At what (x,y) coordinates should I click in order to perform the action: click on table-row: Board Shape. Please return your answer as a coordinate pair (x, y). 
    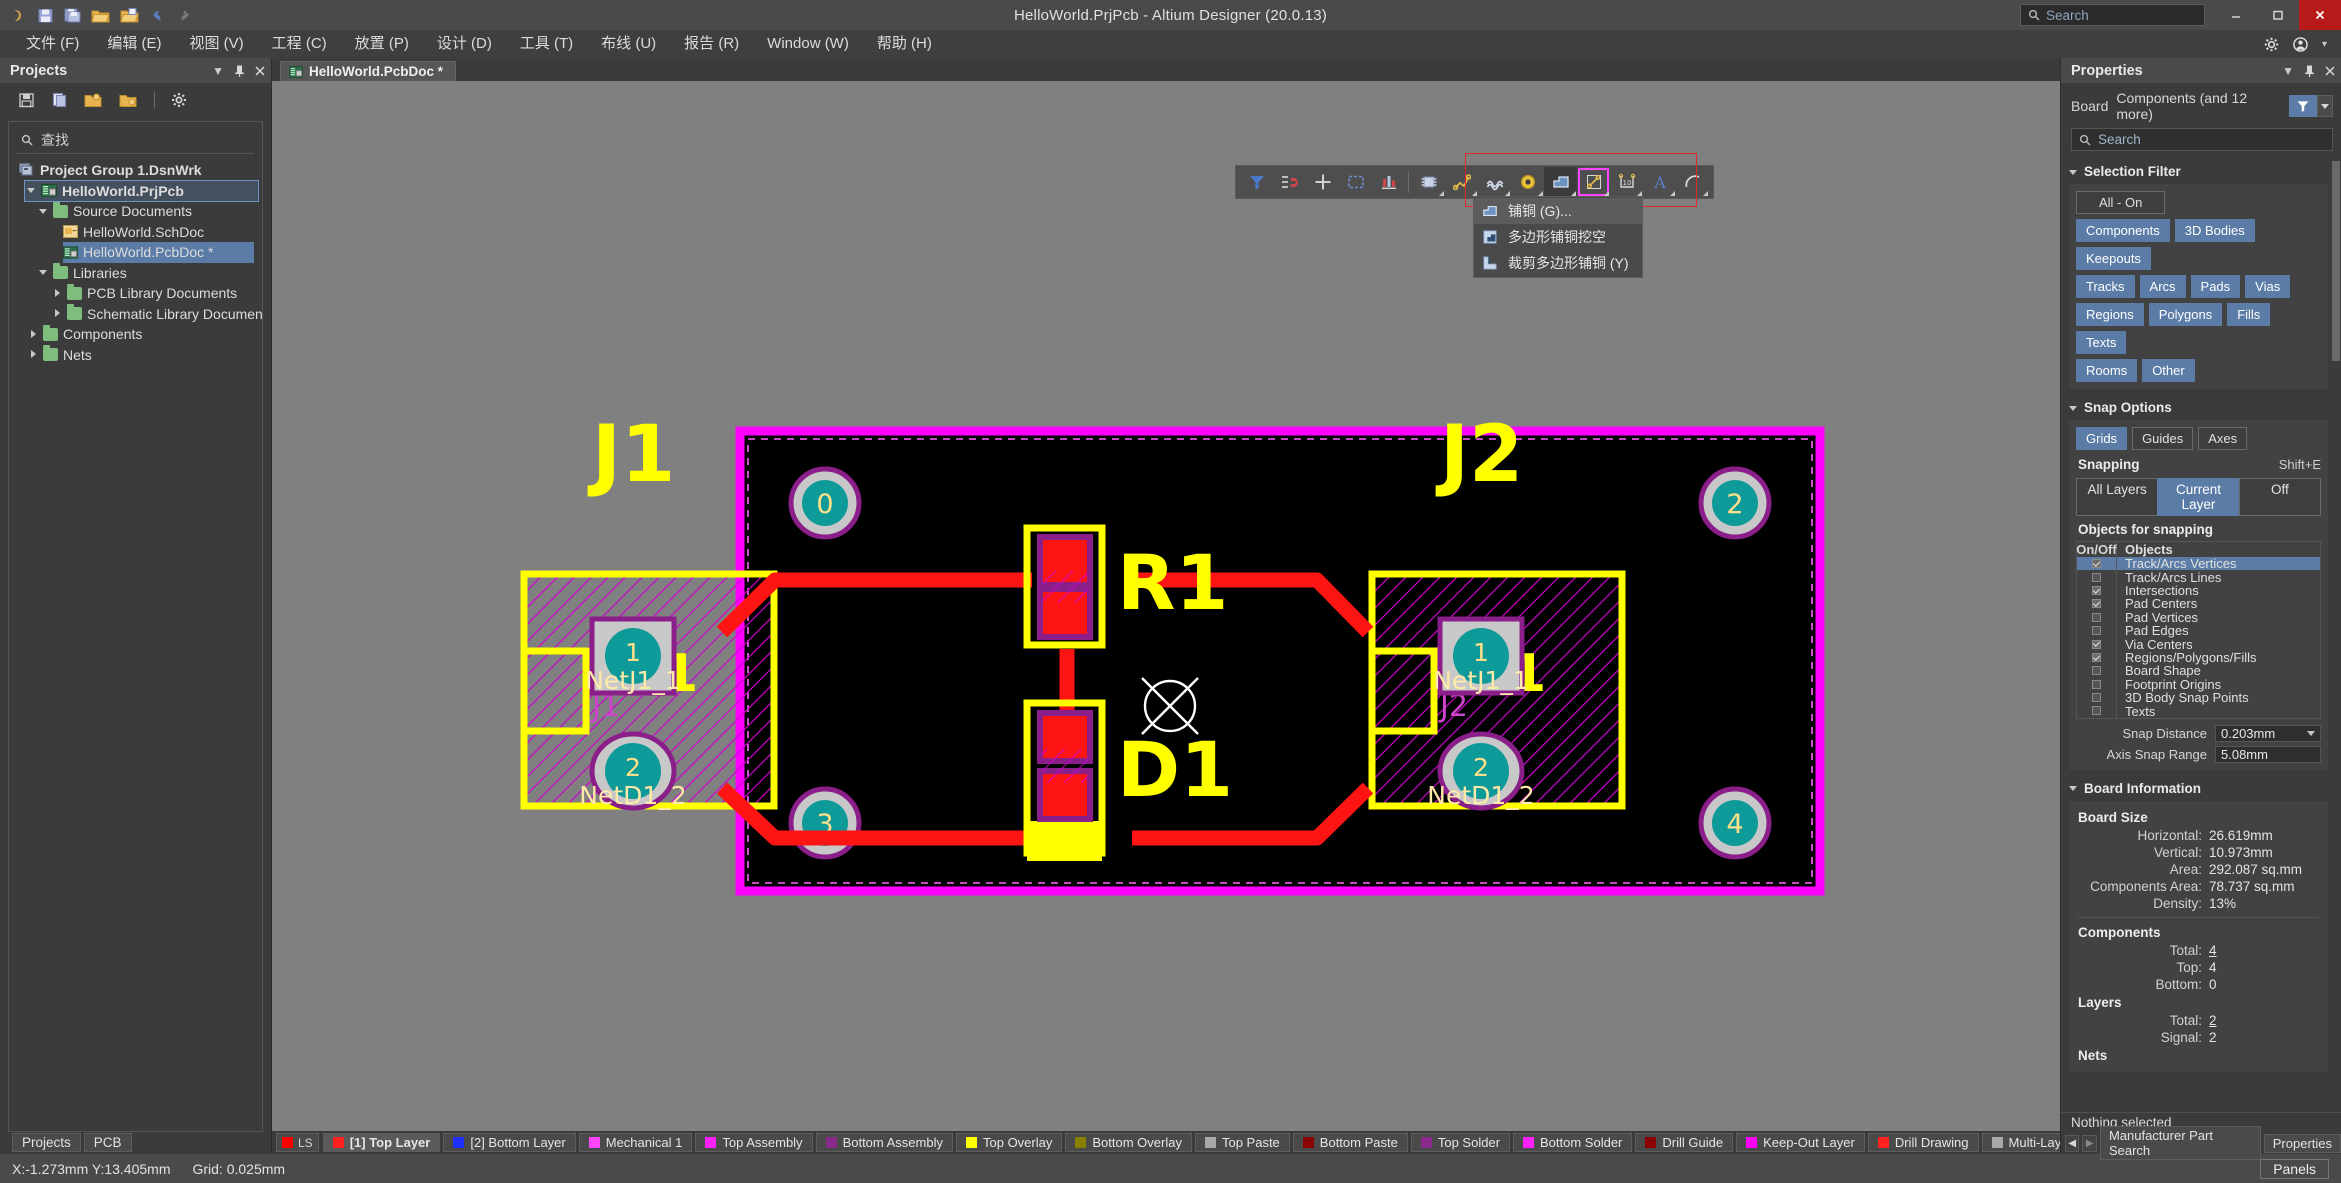
    Looking at the image, I should click on (2198, 670).